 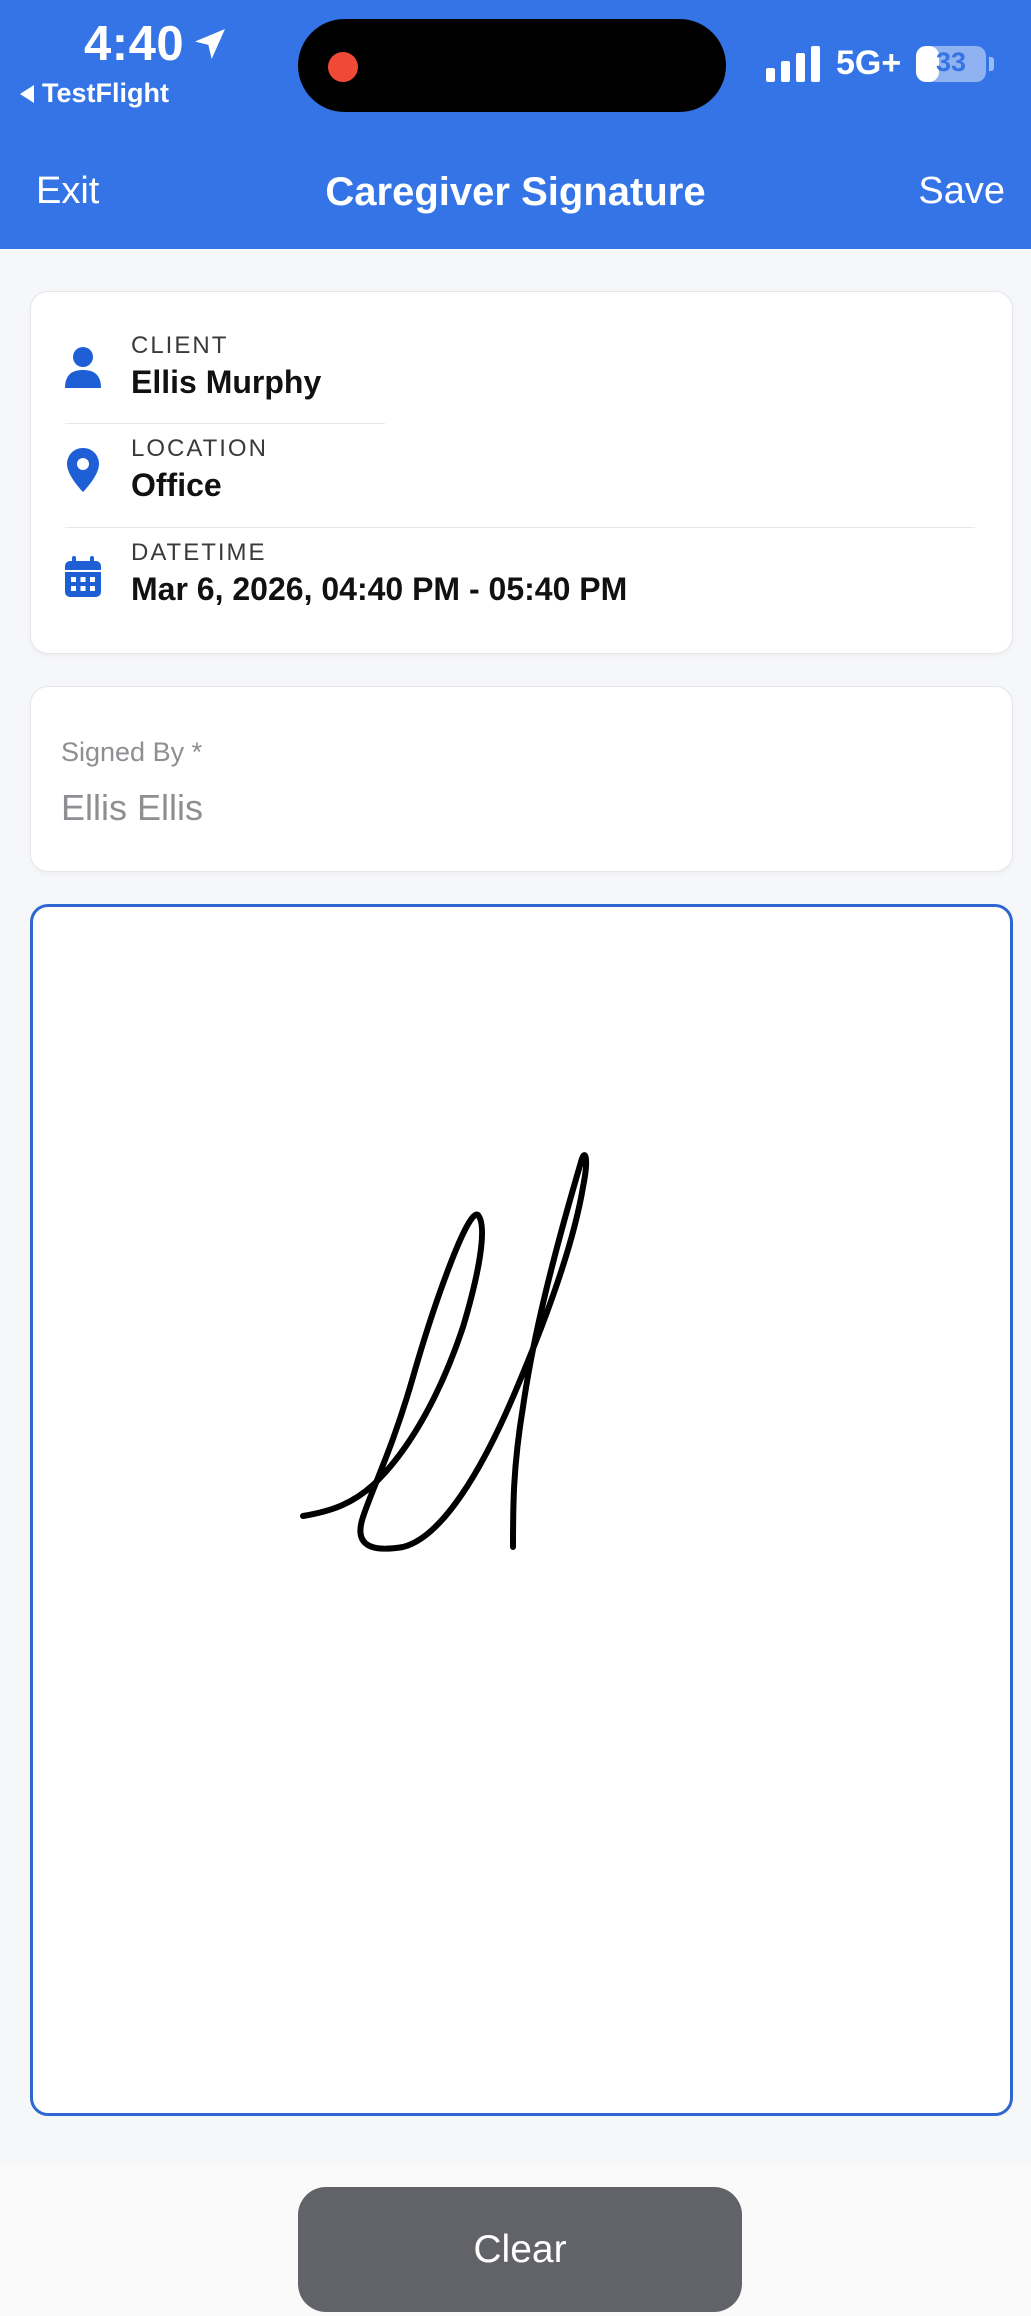 What do you see at coordinates (176, 485) in the screenshot?
I see `location-value: Office` at bounding box center [176, 485].